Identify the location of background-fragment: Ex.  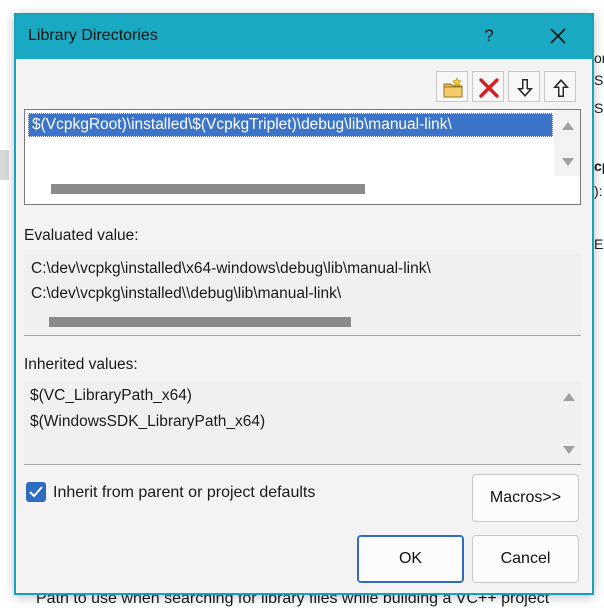
(599, 244).